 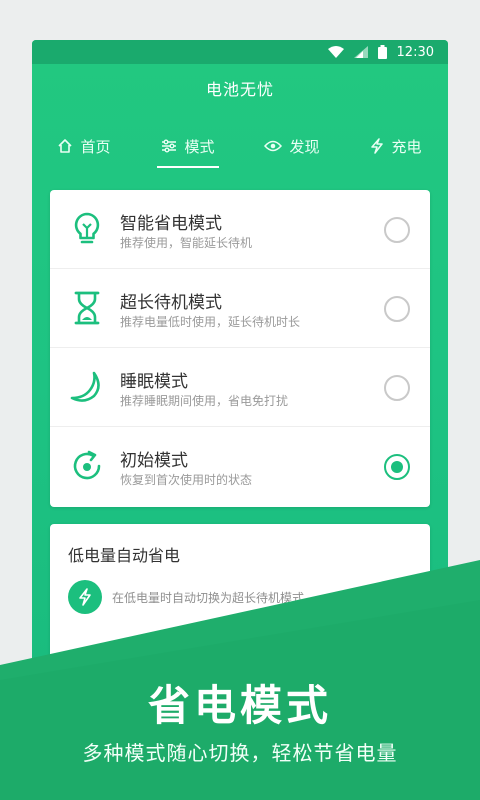 I want to click on mode-title: 超长待机模式, so click(x=171, y=303).